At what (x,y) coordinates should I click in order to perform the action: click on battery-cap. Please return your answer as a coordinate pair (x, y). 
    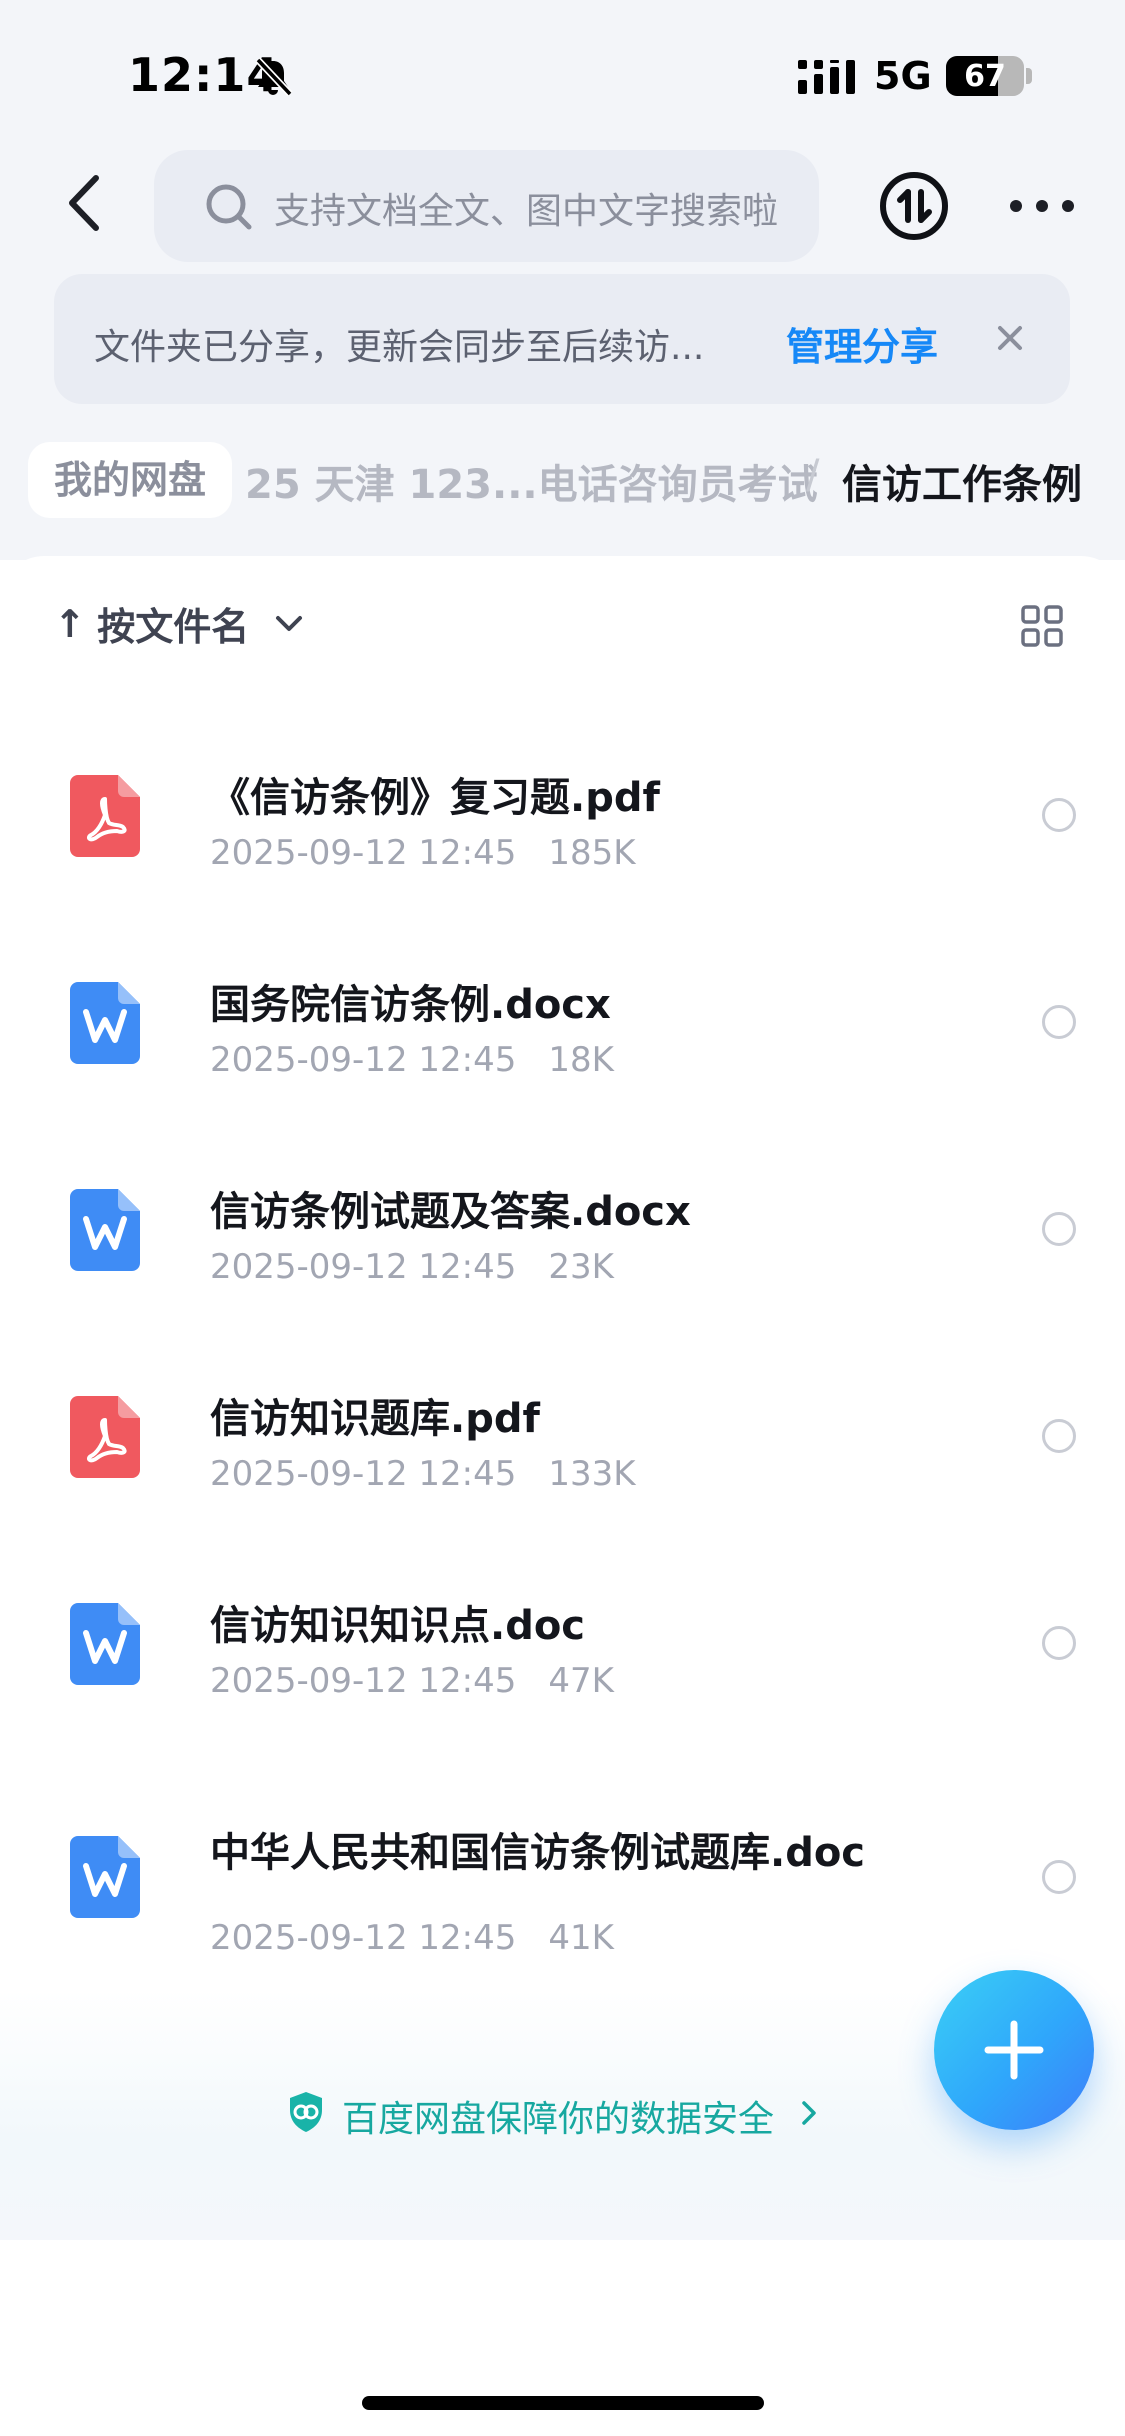
    Looking at the image, I should click on (1029, 76).